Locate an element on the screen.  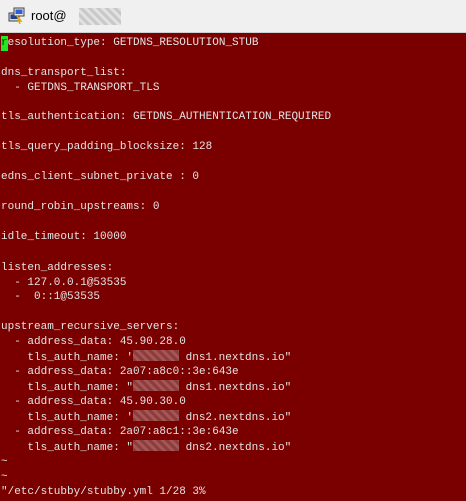
putty-icon is located at coordinates (16, 16).